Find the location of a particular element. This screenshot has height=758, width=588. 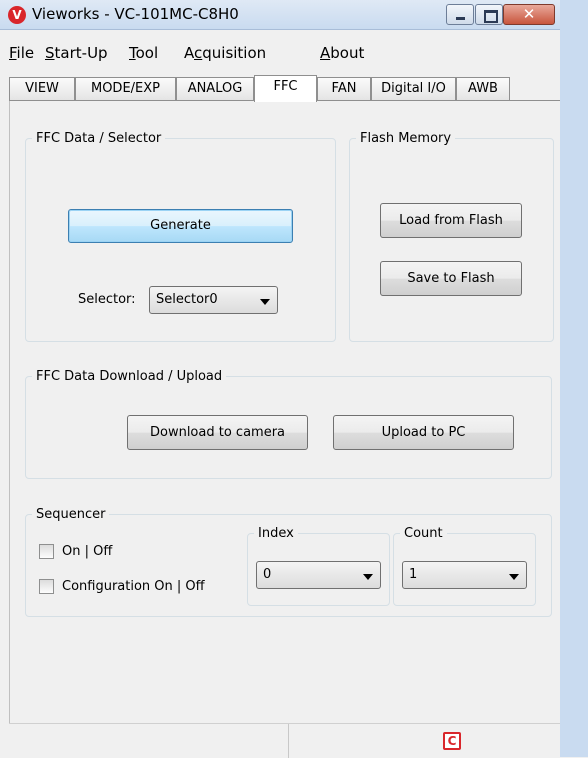

index-legend: Index is located at coordinates (276, 533).